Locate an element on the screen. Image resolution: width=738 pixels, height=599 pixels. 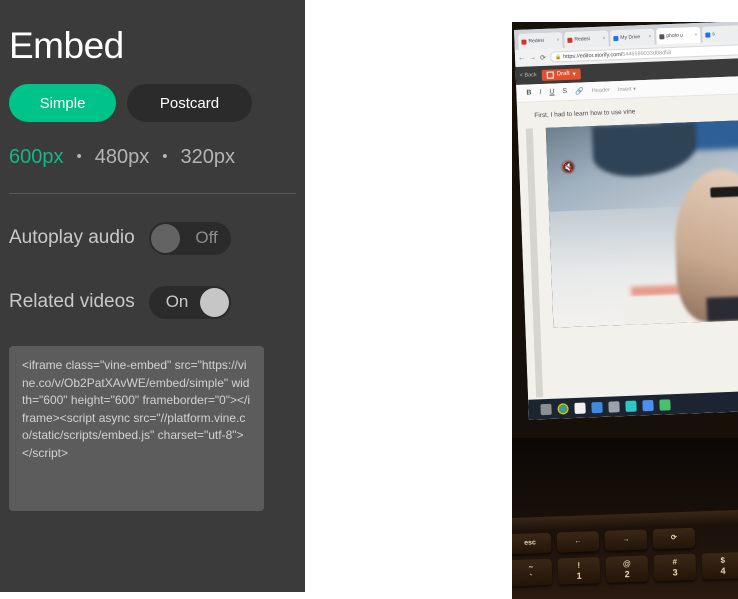
related-videos-label: Related videos is located at coordinates (72, 301).